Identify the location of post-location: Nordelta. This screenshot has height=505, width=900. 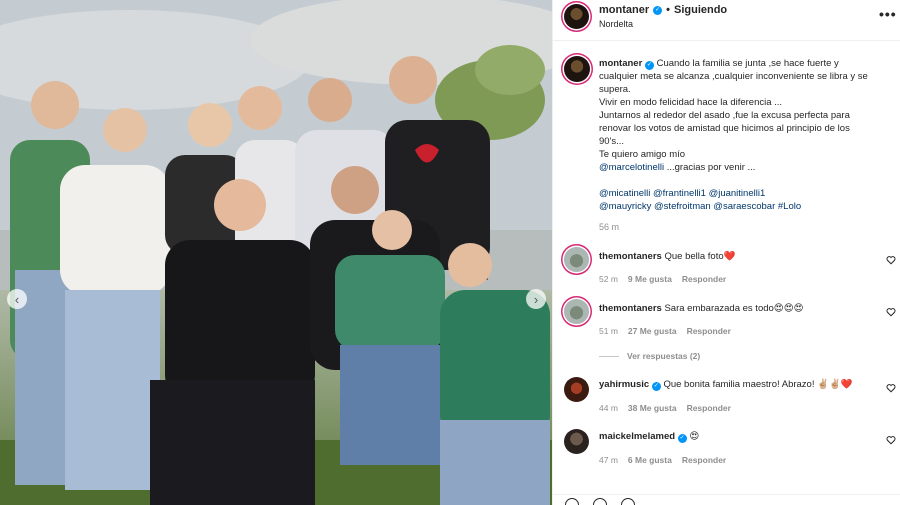
(616, 24).